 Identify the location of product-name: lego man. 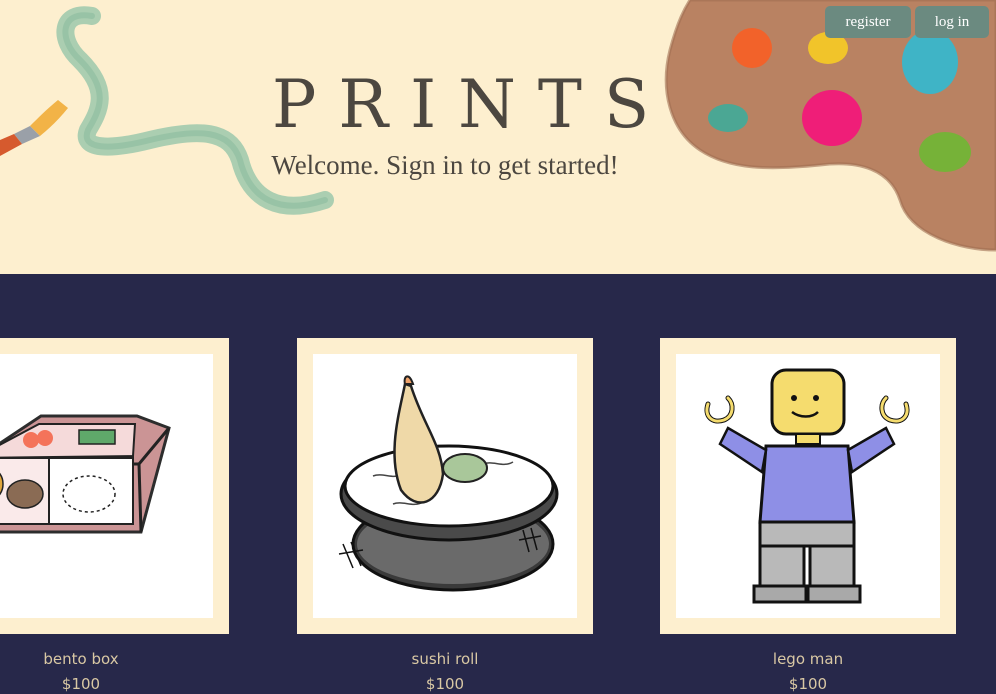
(808, 659).